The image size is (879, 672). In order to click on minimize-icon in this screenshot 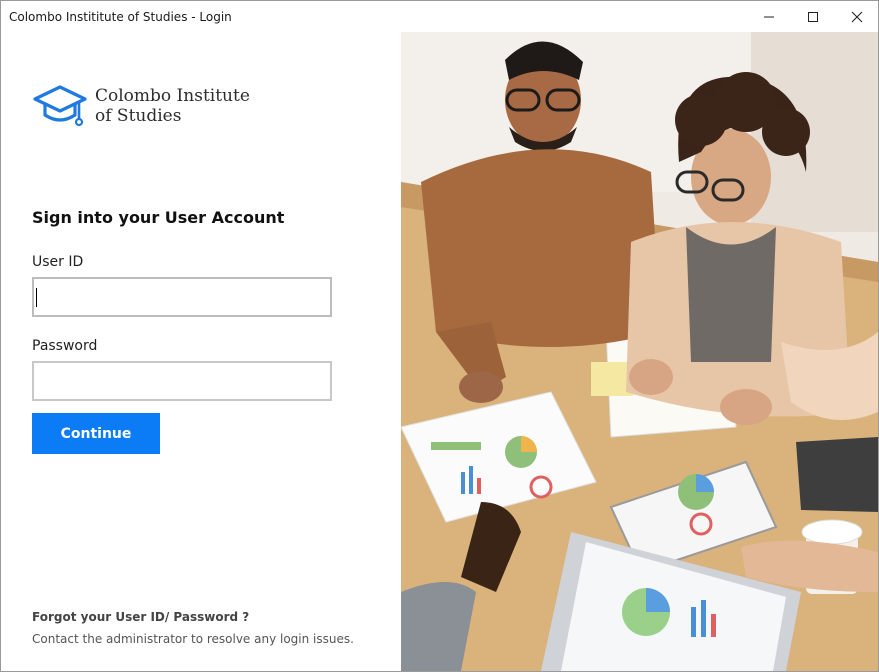, I will do `click(769, 16)`.